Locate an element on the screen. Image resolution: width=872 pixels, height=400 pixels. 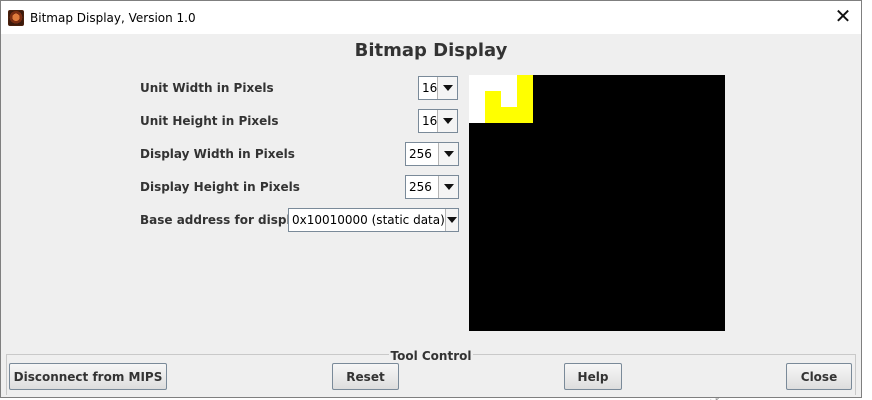
window-title: Bitmap Display, Version 1.0 is located at coordinates (113, 17).